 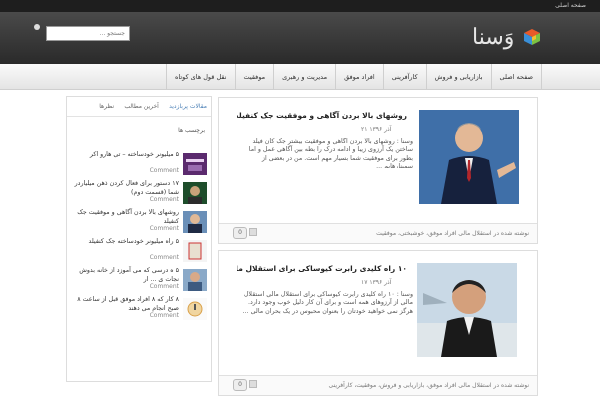 I want to click on post-date: ۲۱ آذر ۱۳۹۶, so click(x=376, y=129).